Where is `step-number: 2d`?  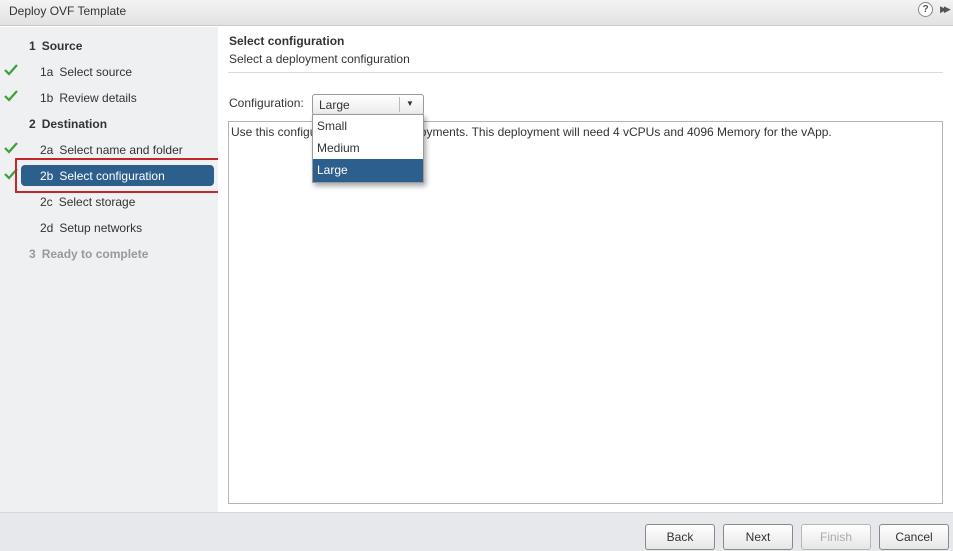 step-number: 2d is located at coordinates (47, 228).